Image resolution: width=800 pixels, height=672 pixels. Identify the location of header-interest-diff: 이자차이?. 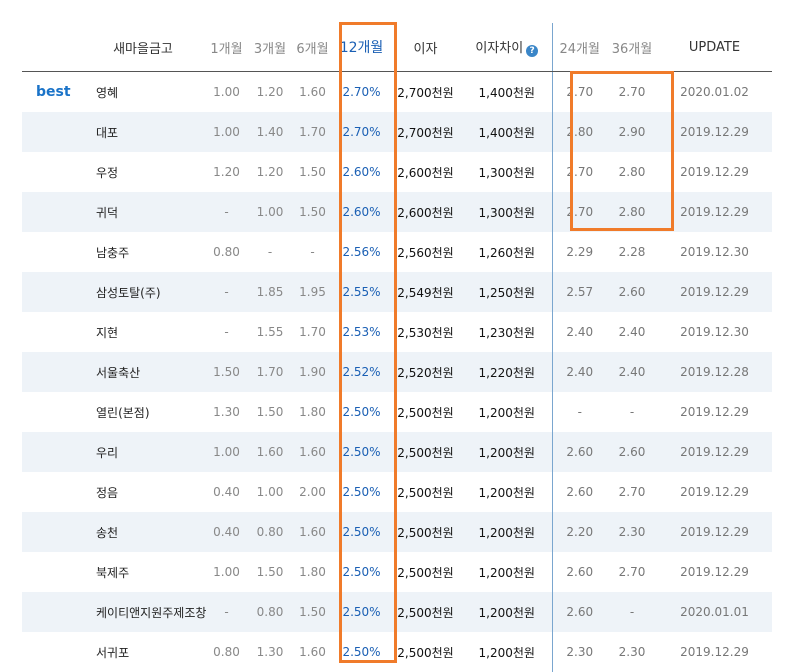
(507, 47).